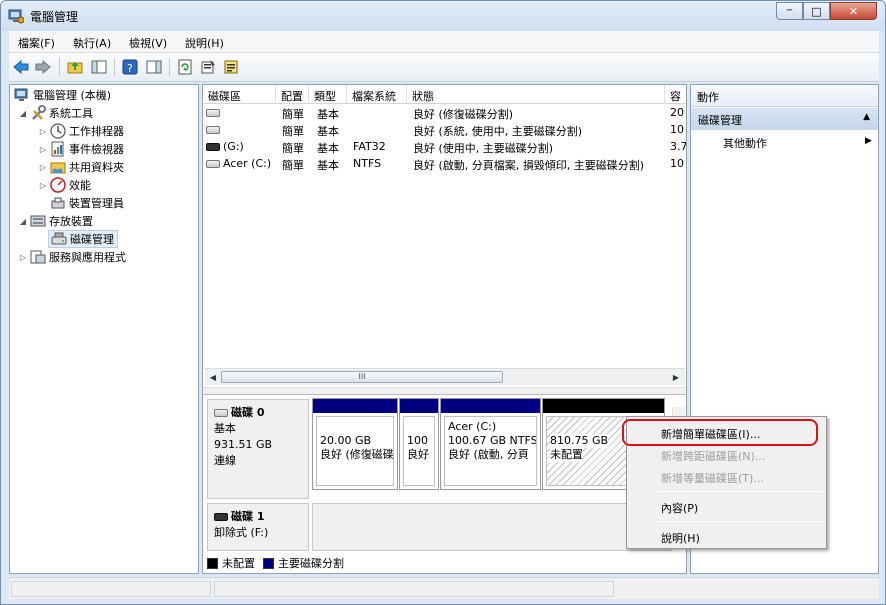 Image resolution: width=886 pixels, height=605 pixels. What do you see at coordinates (54, 17) in the screenshot?
I see `window-title: 電腦管理` at bounding box center [54, 17].